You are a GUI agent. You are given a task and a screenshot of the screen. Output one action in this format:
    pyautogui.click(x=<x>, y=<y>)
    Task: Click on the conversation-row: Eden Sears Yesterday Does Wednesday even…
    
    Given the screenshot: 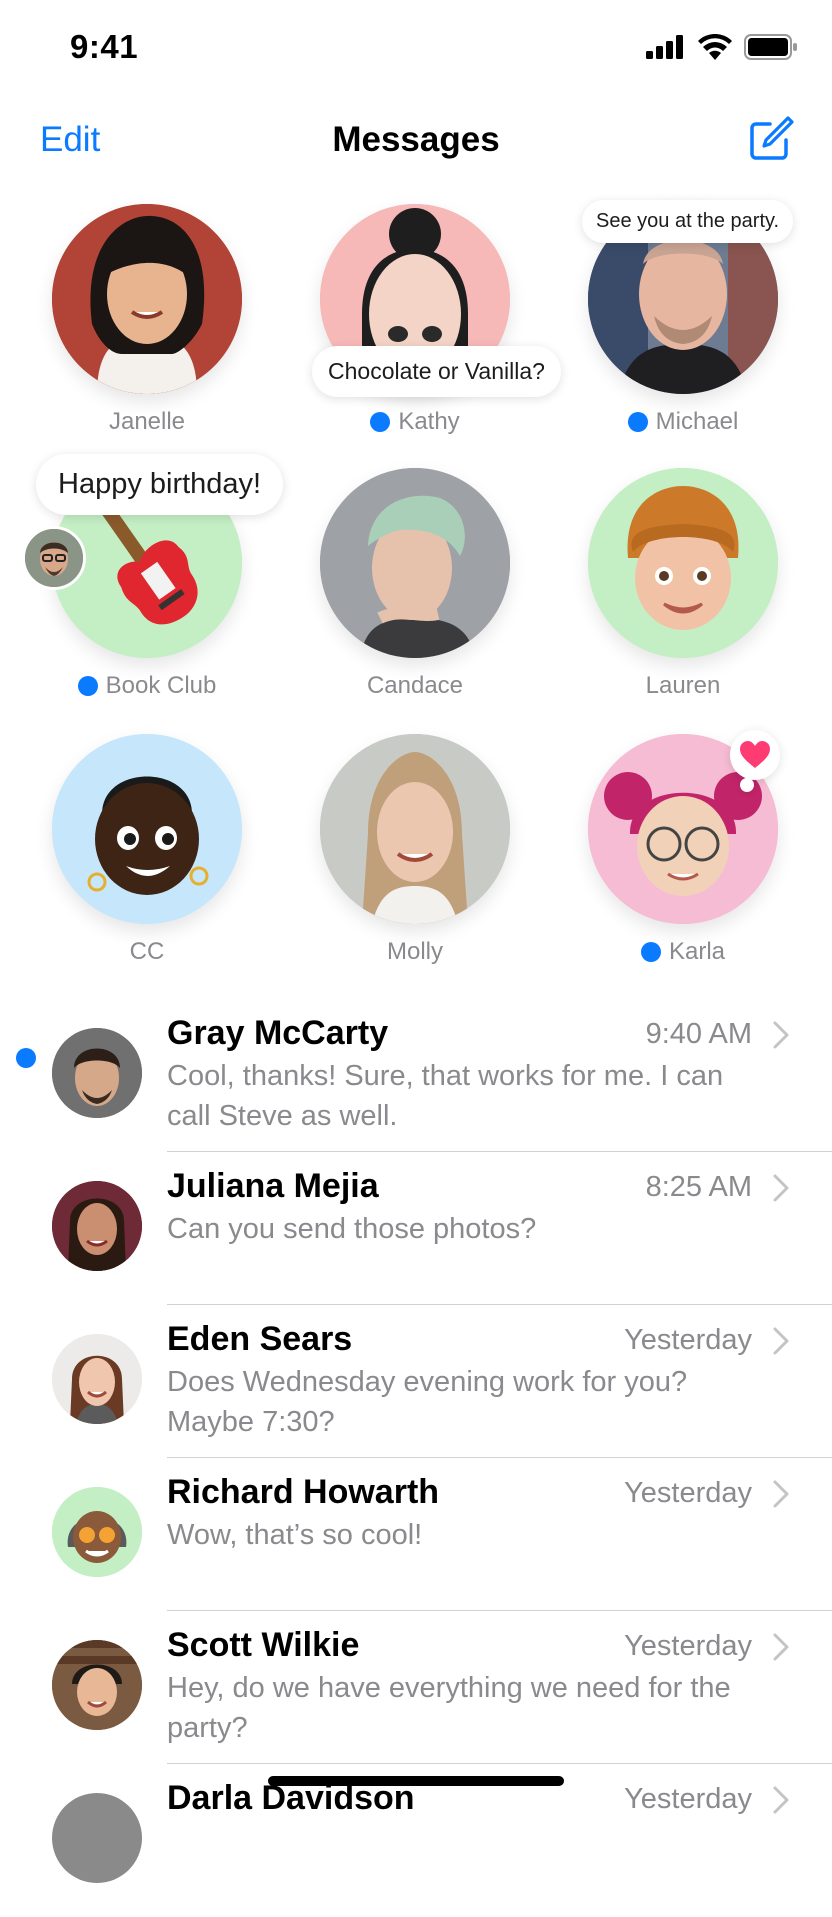 What is the action you would take?
    pyautogui.click(x=416, y=1382)
    